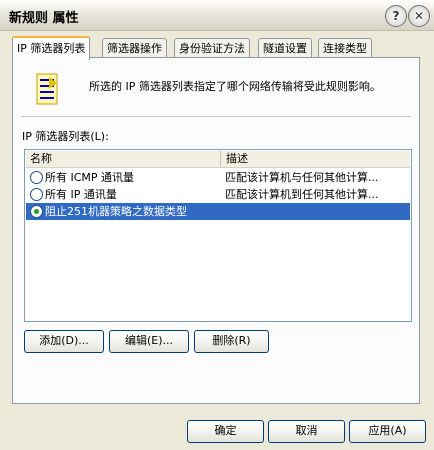 The height and width of the screenshot is (450, 434). What do you see at coordinates (216, 116) in the screenshot?
I see `separator` at bounding box center [216, 116].